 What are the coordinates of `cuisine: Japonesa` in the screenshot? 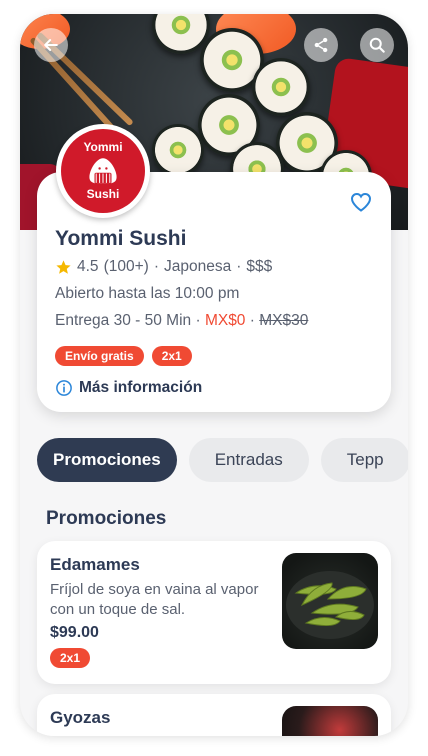 It's located at (197, 266).